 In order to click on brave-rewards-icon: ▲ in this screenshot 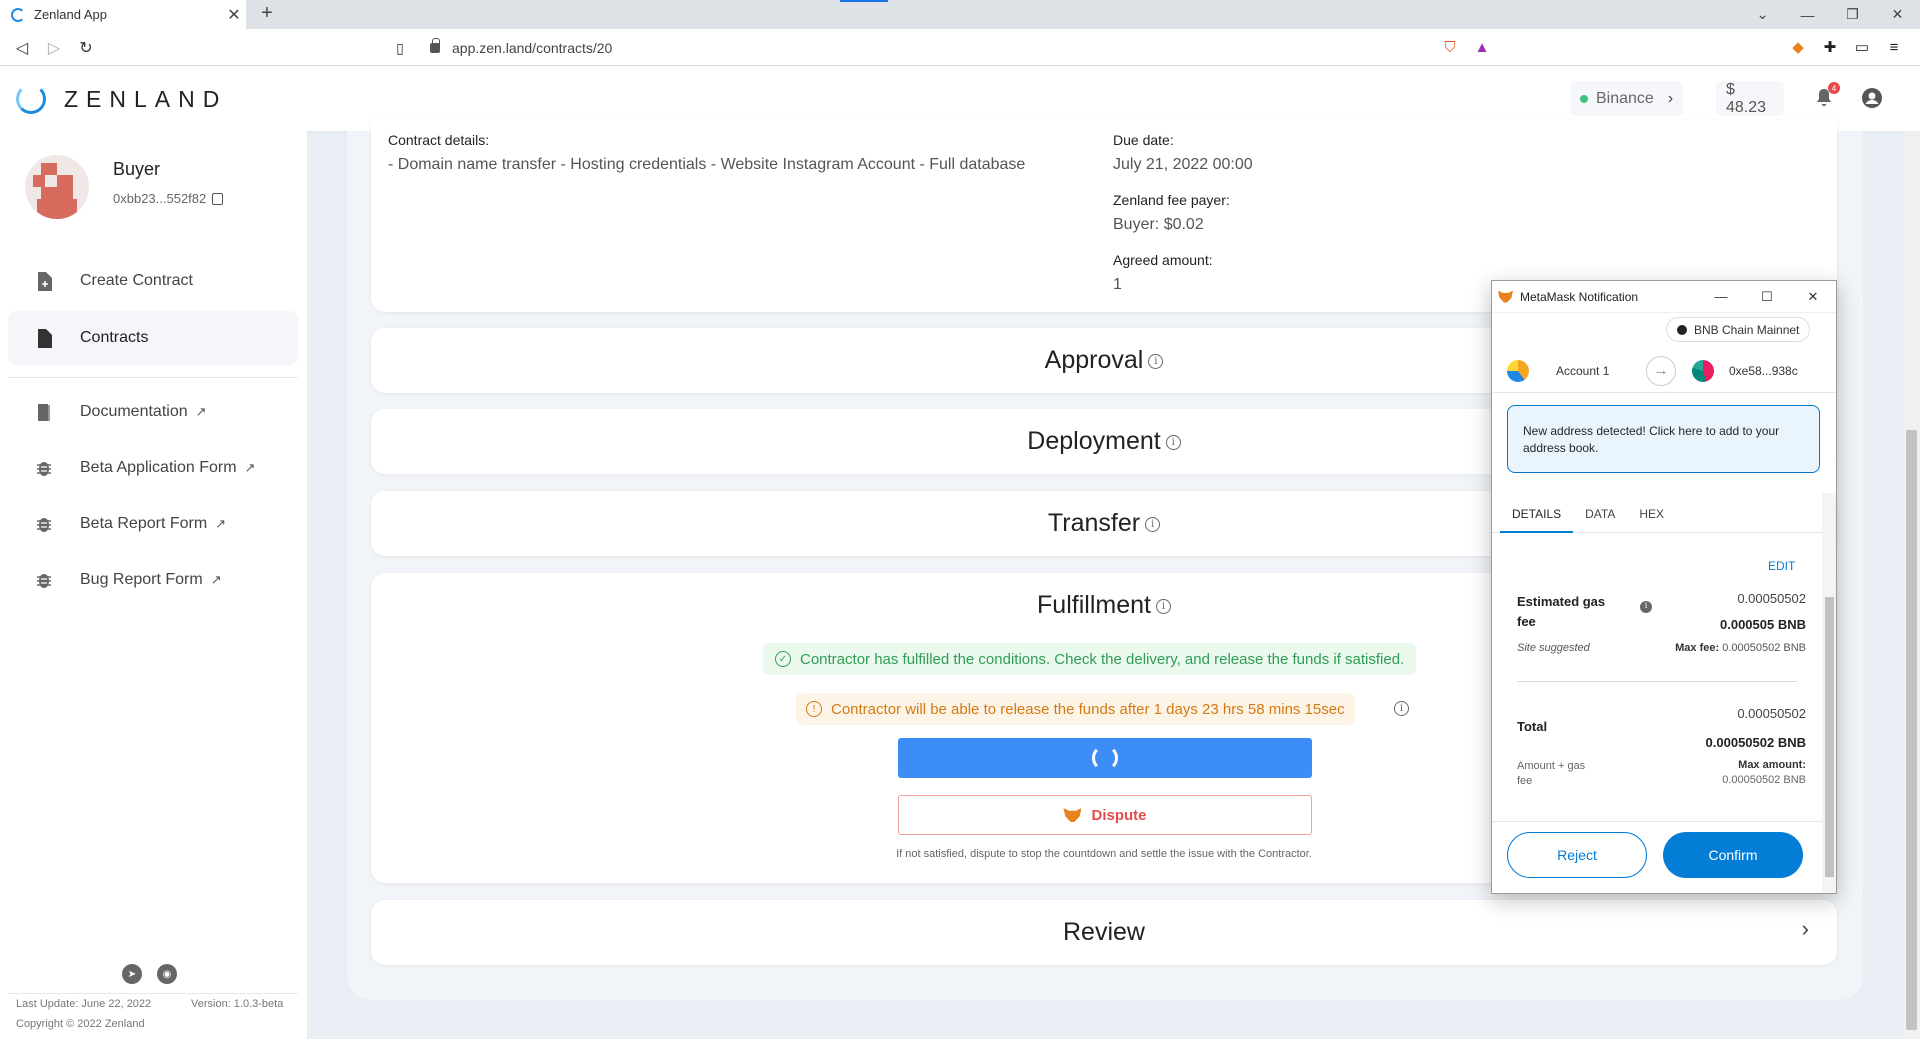, I will do `click(1482, 47)`.